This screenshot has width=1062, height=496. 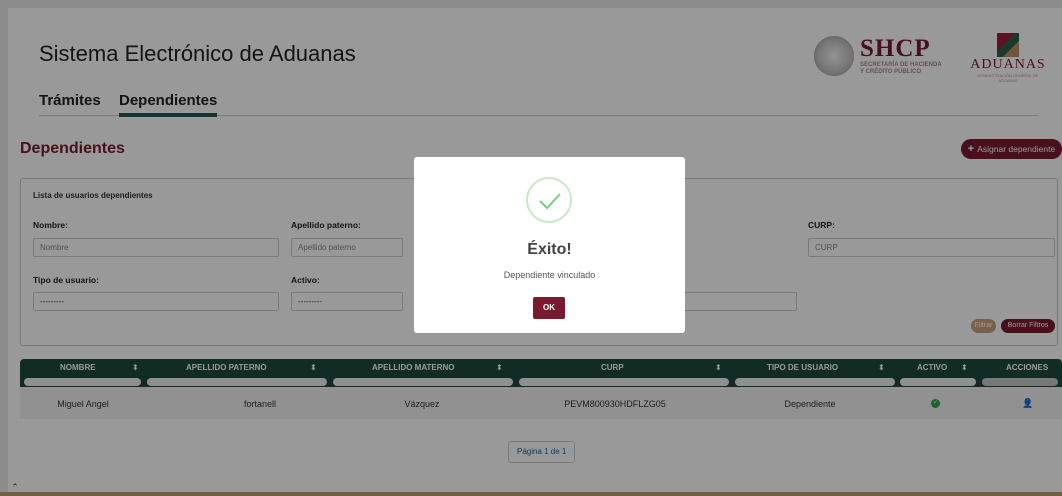 What do you see at coordinates (549, 275) in the screenshot?
I see `modal-message: Dependiente vinculado` at bounding box center [549, 275].